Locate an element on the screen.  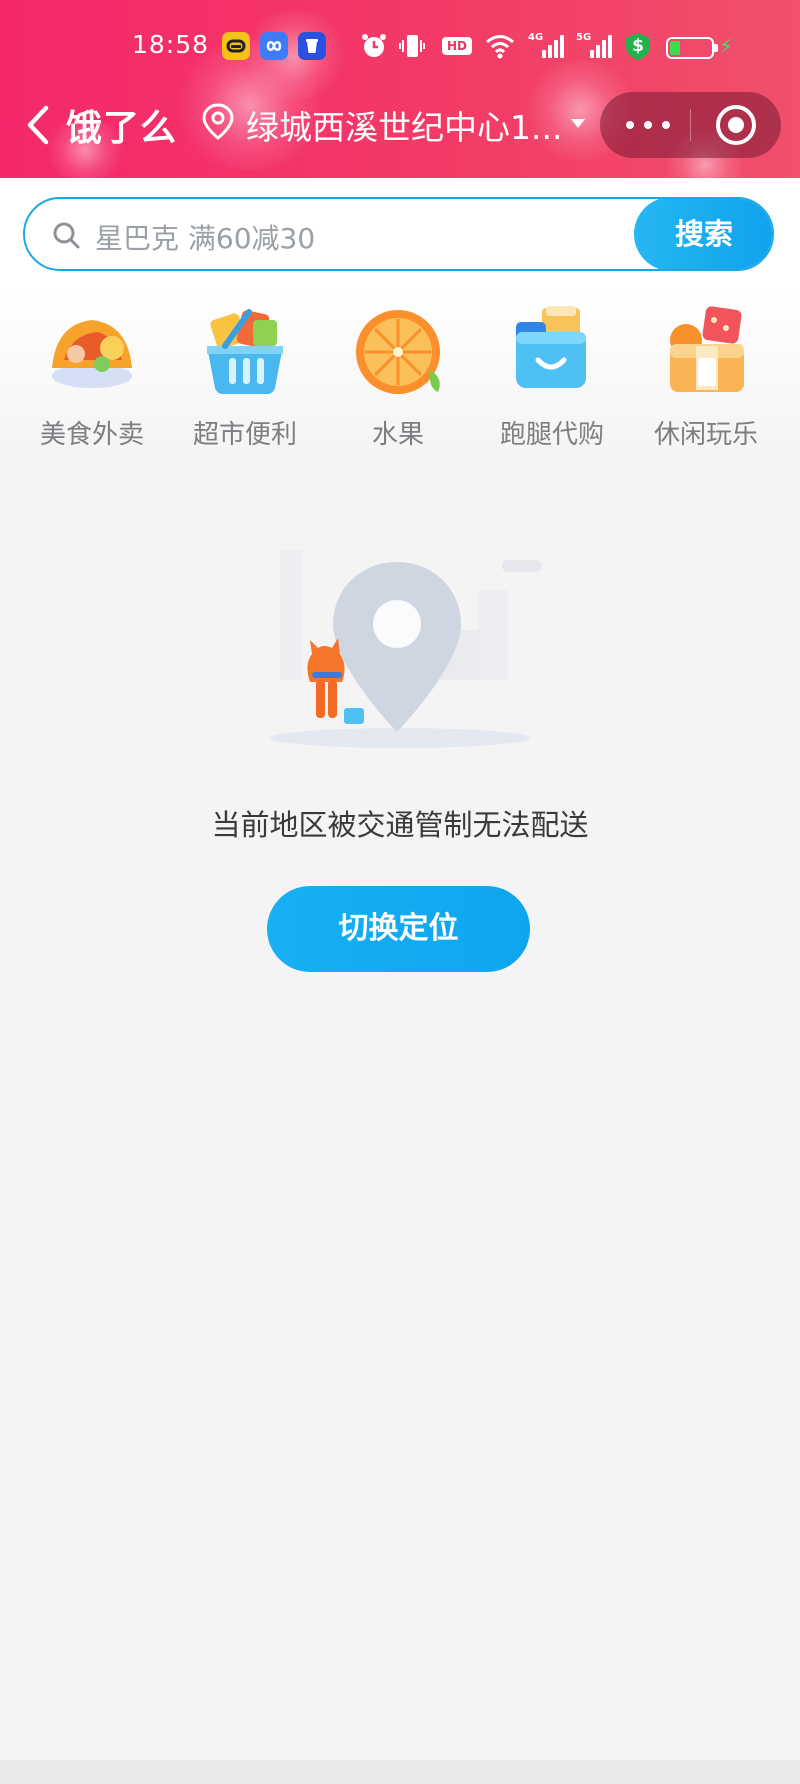
category-food-delivery: 美食外卖 is located at coordinates (92, 377).